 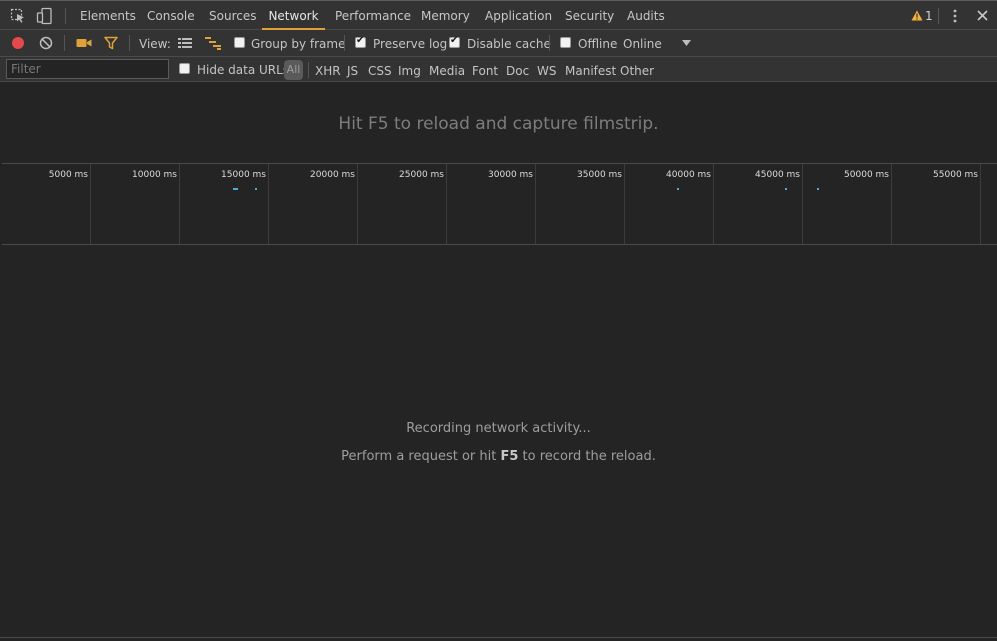 I want to click on timeline-tick-label: 40000 ms, so click(x=688, y=175).